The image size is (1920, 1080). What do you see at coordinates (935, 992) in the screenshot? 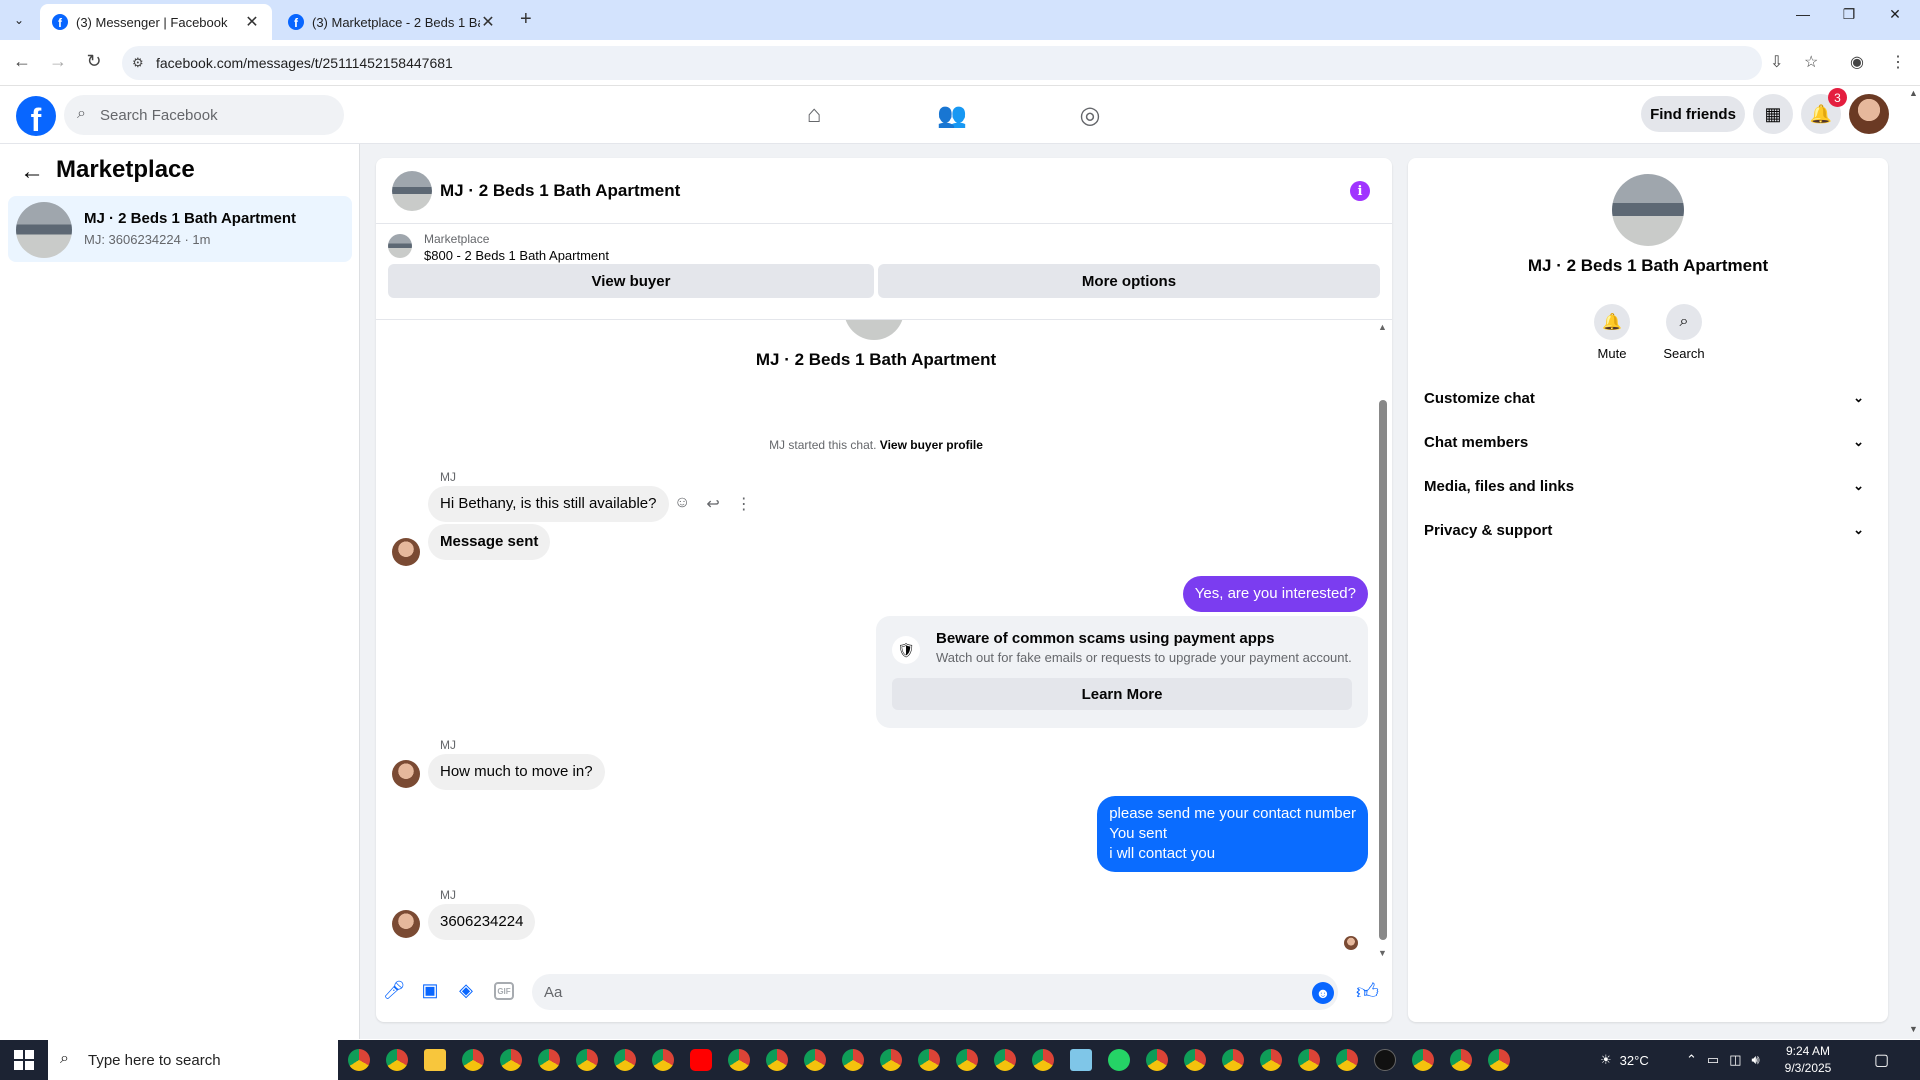
I see `message-input: Aa` at bounding box center [935, 992].